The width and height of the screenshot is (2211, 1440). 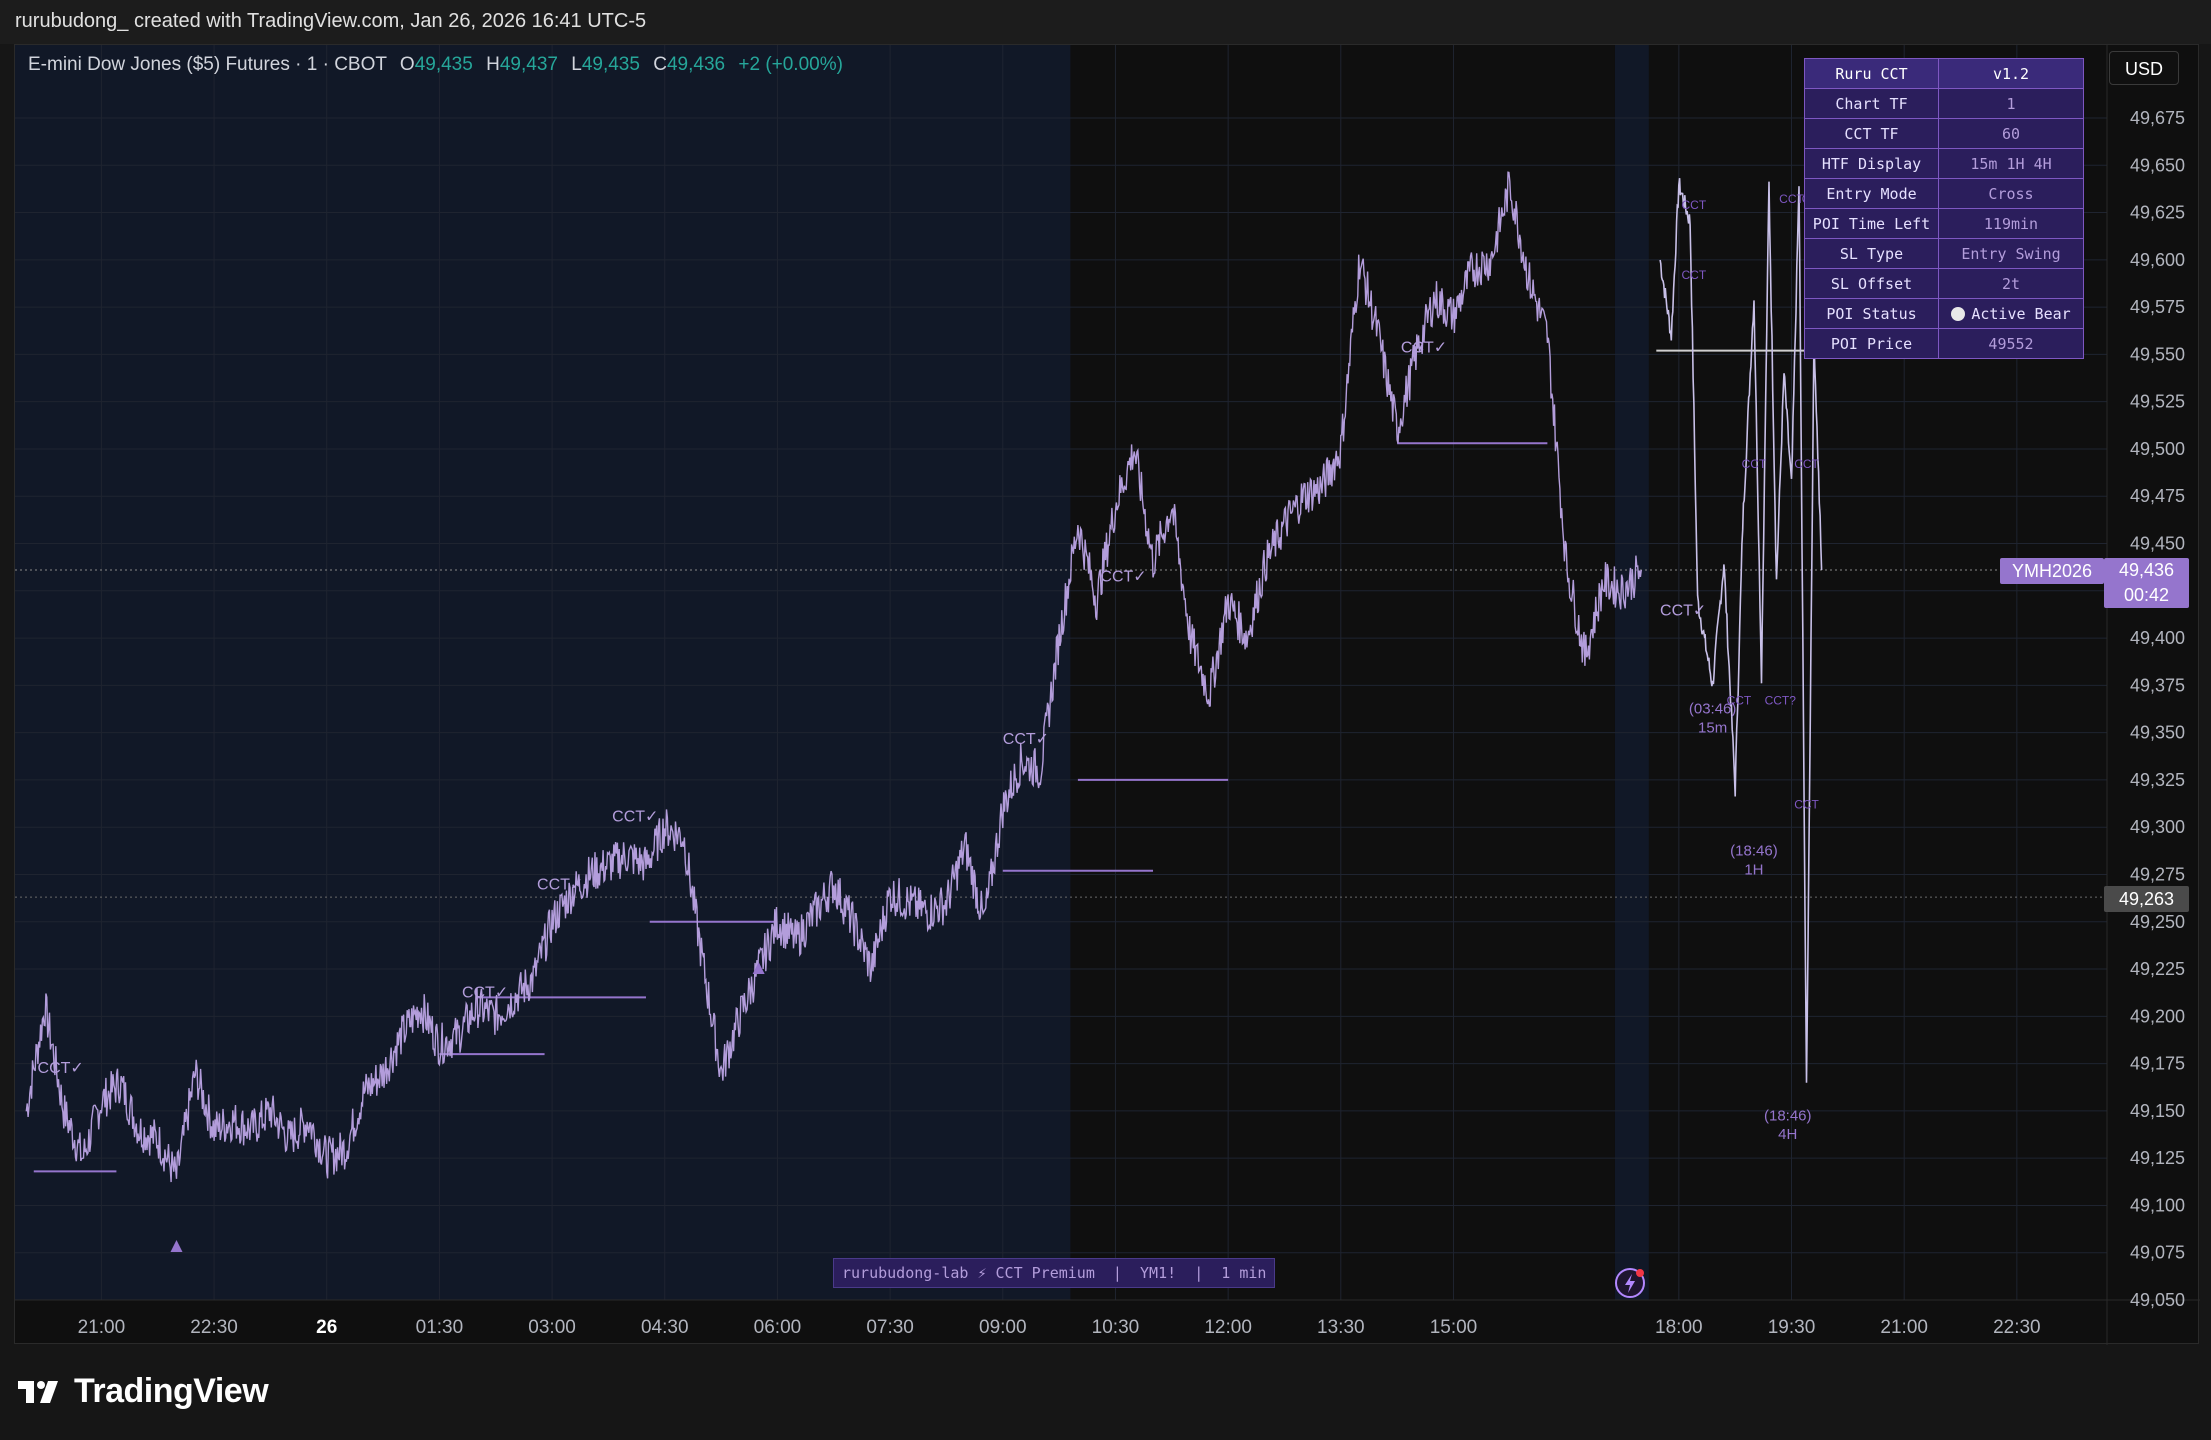 I want to click on status-dot-icon, so click(x=1958, y=313).